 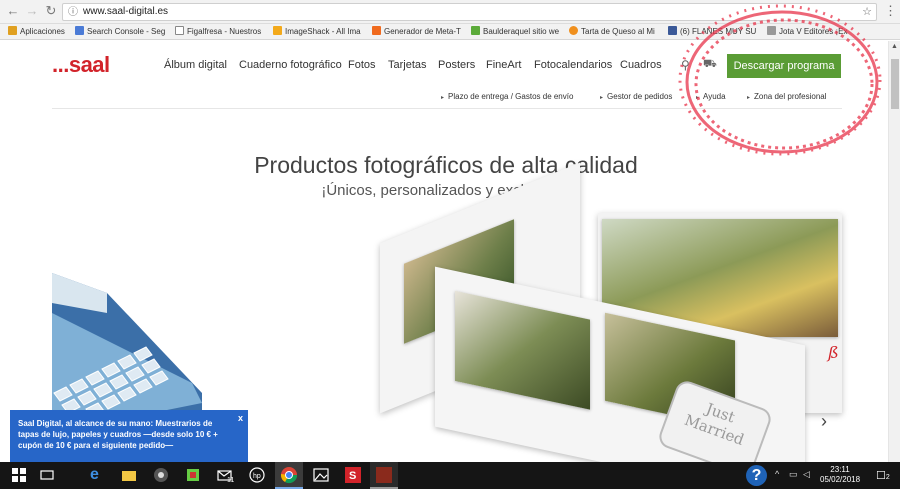 What do you see at coordinates (469, 12) in the screenshot?
I see `address-bar: ⓘ www.saal-digital.es ☆` at bounding box center [469, 12].